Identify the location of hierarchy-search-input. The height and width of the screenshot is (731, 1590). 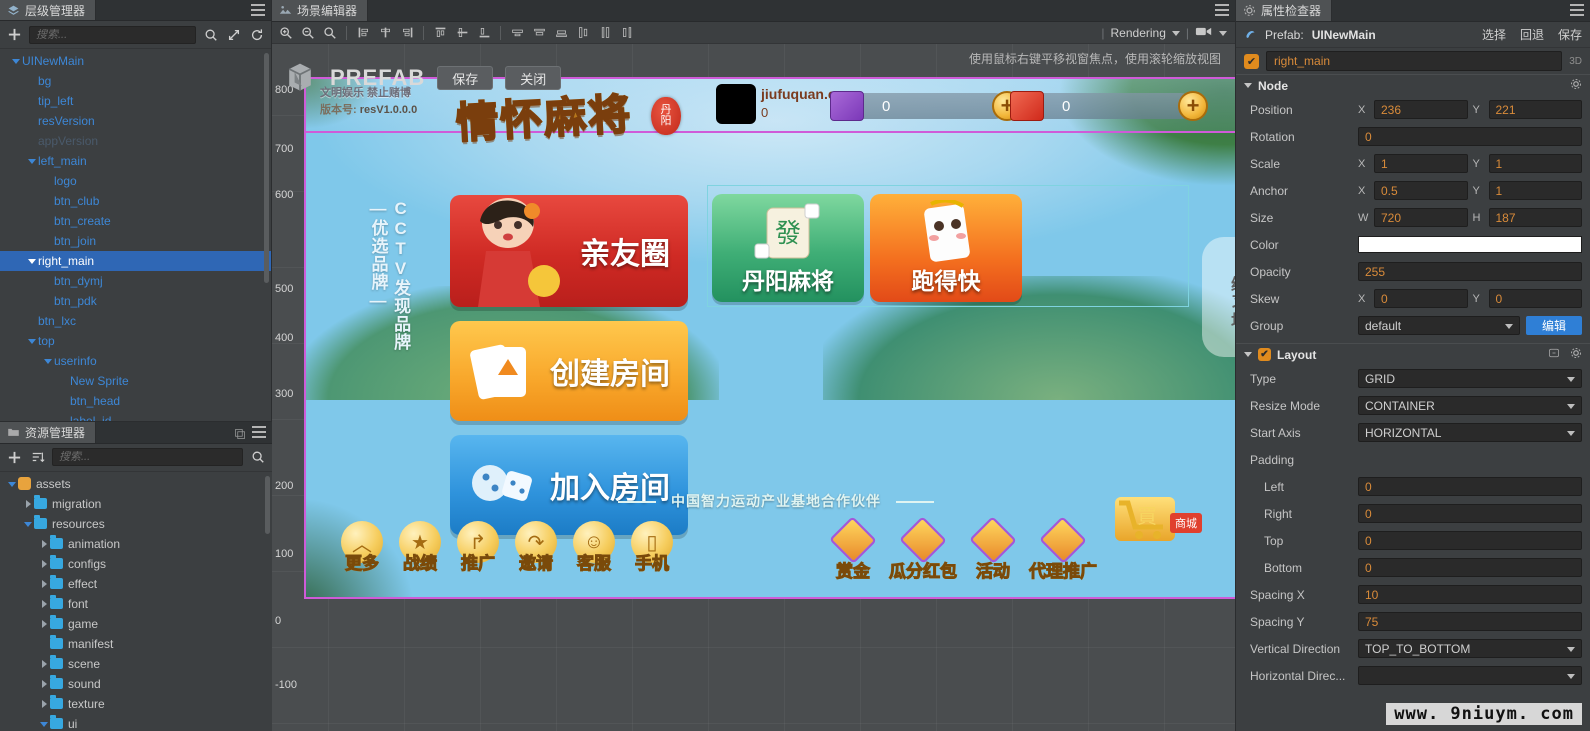
(112, 34).